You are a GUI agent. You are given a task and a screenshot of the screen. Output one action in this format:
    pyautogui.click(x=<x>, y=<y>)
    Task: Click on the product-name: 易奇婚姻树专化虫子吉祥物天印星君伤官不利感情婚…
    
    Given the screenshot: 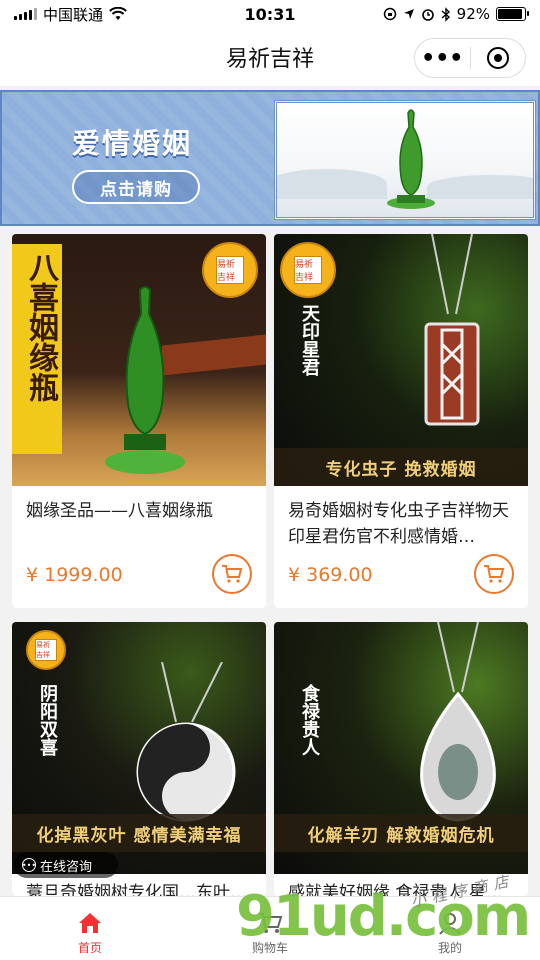 What is the action you would take?
    pyautogui.click(x=398, y=524)
    